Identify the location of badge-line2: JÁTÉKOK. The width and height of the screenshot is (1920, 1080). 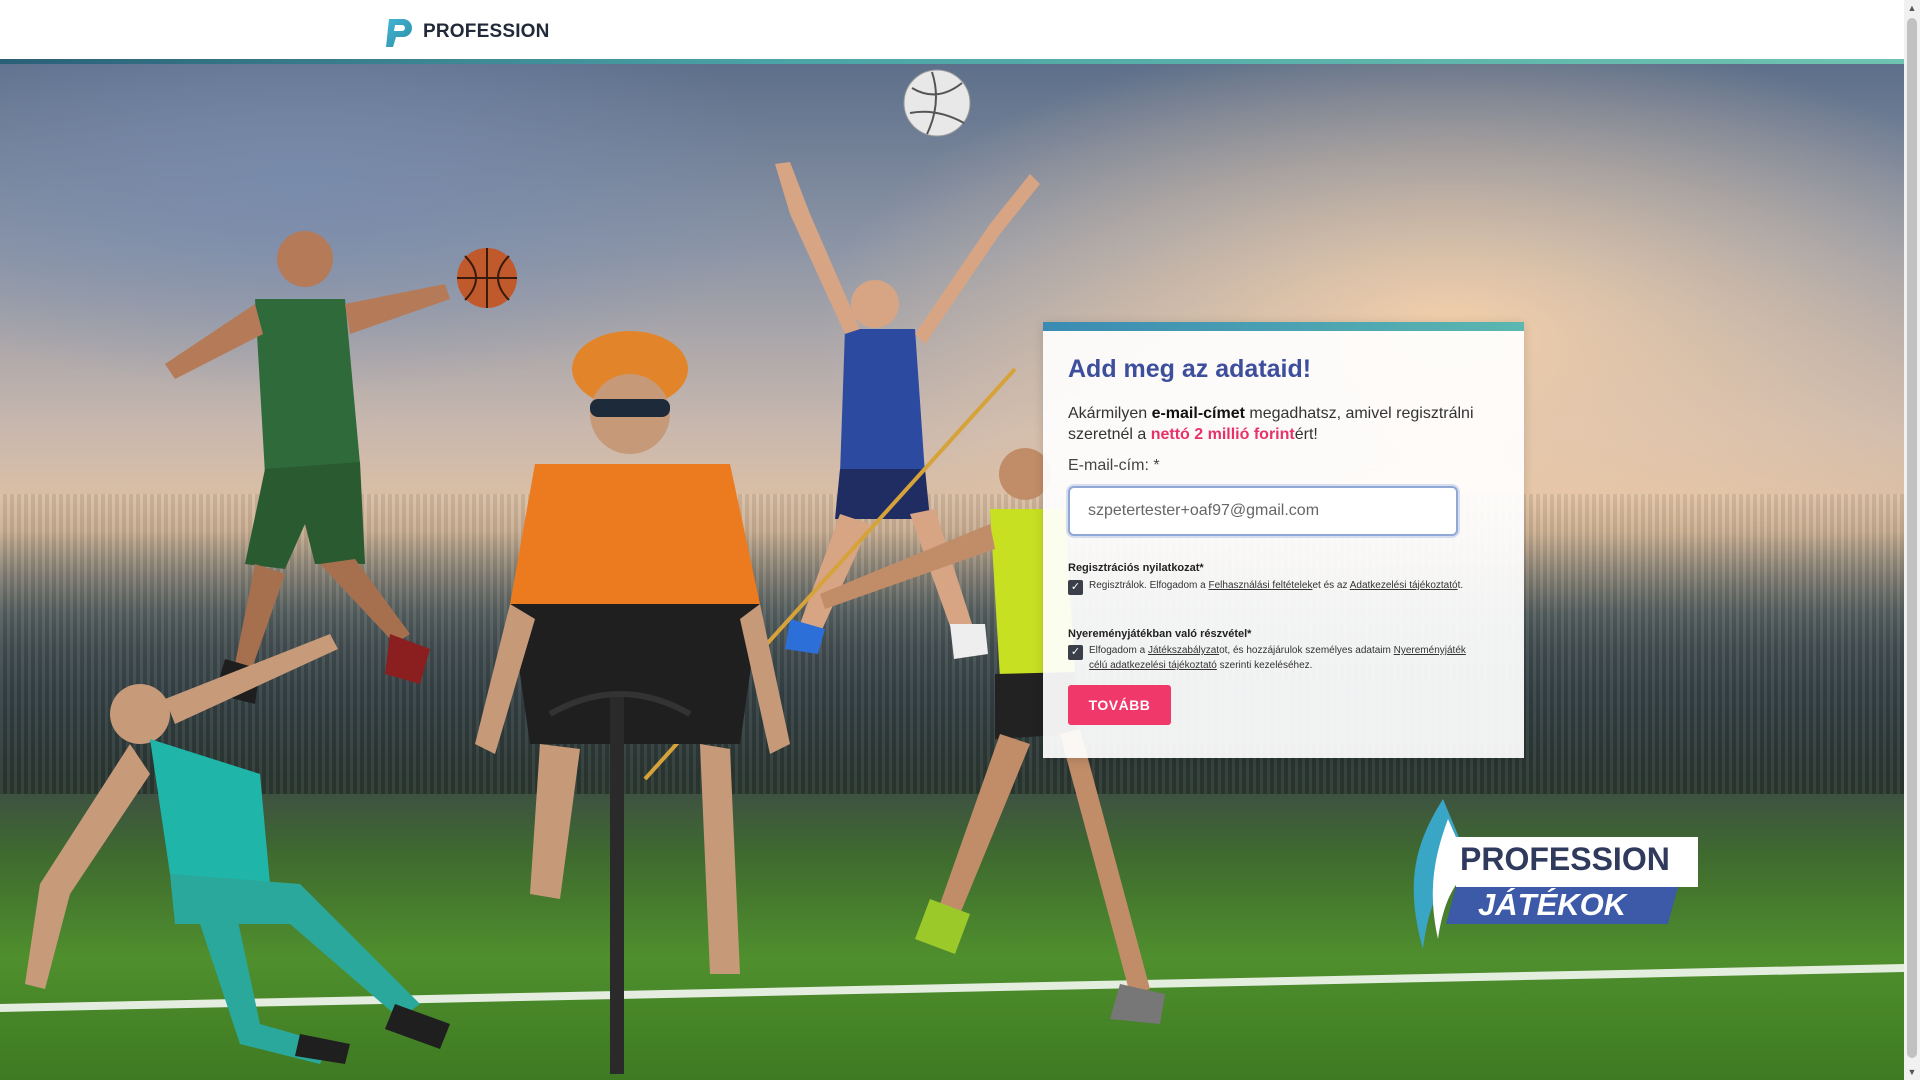
(1552, 904).